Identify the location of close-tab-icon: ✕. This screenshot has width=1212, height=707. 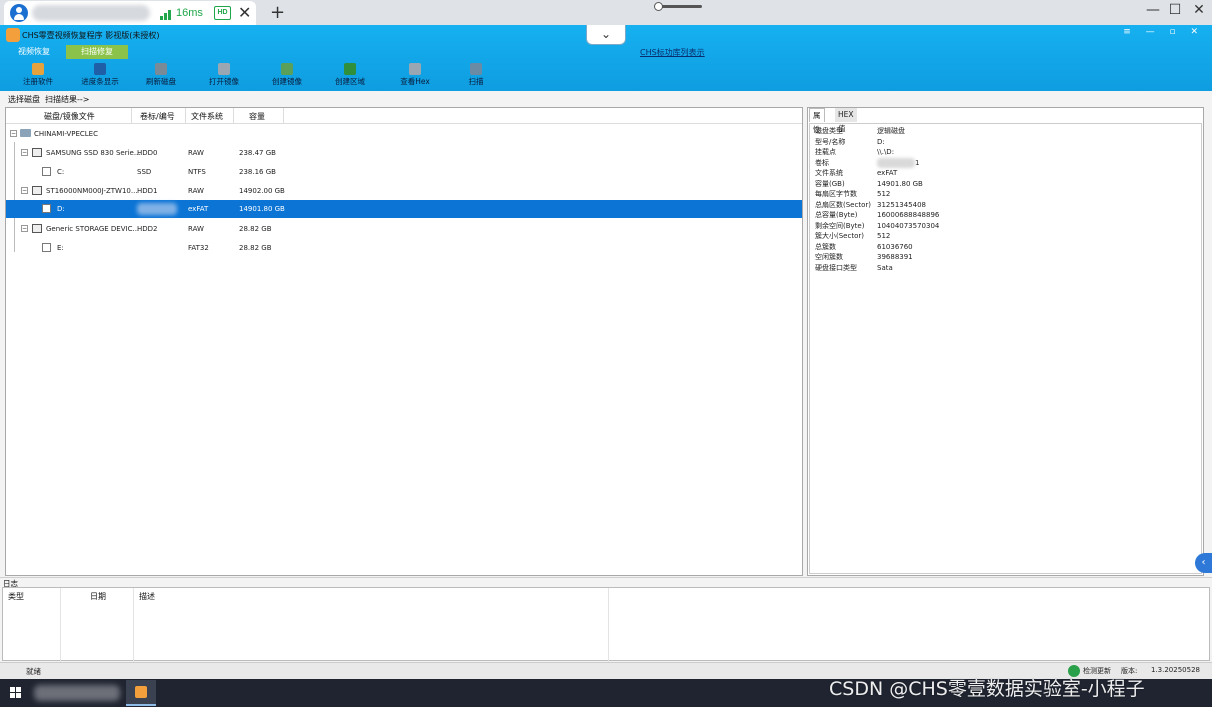
(244, 12).